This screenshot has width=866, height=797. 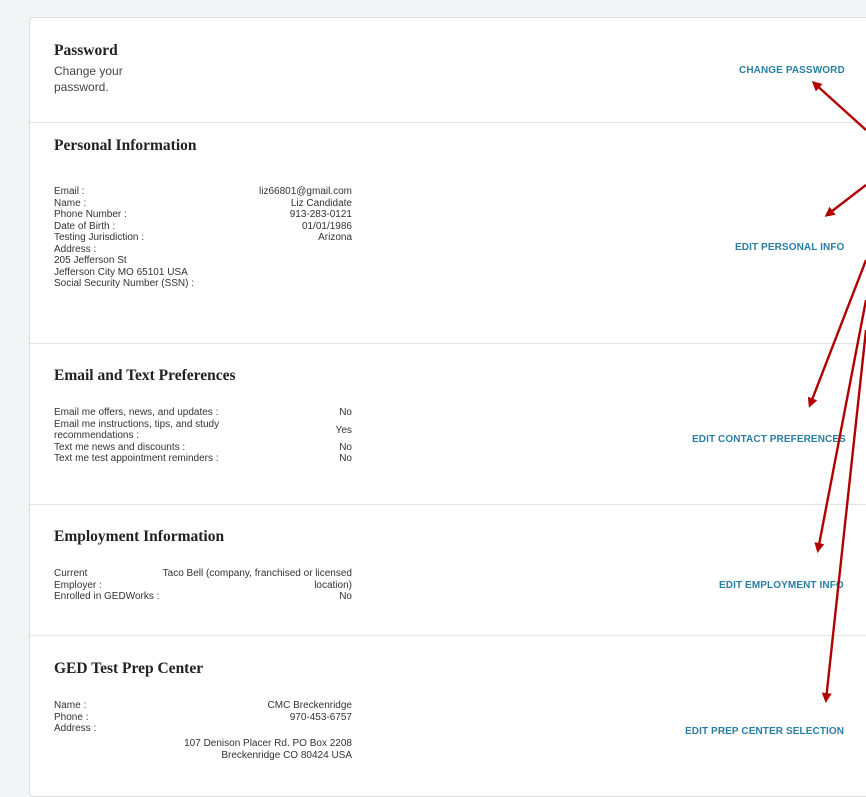 I want to click on dob-label: Date of Birth :, so click(x=85, y=226).